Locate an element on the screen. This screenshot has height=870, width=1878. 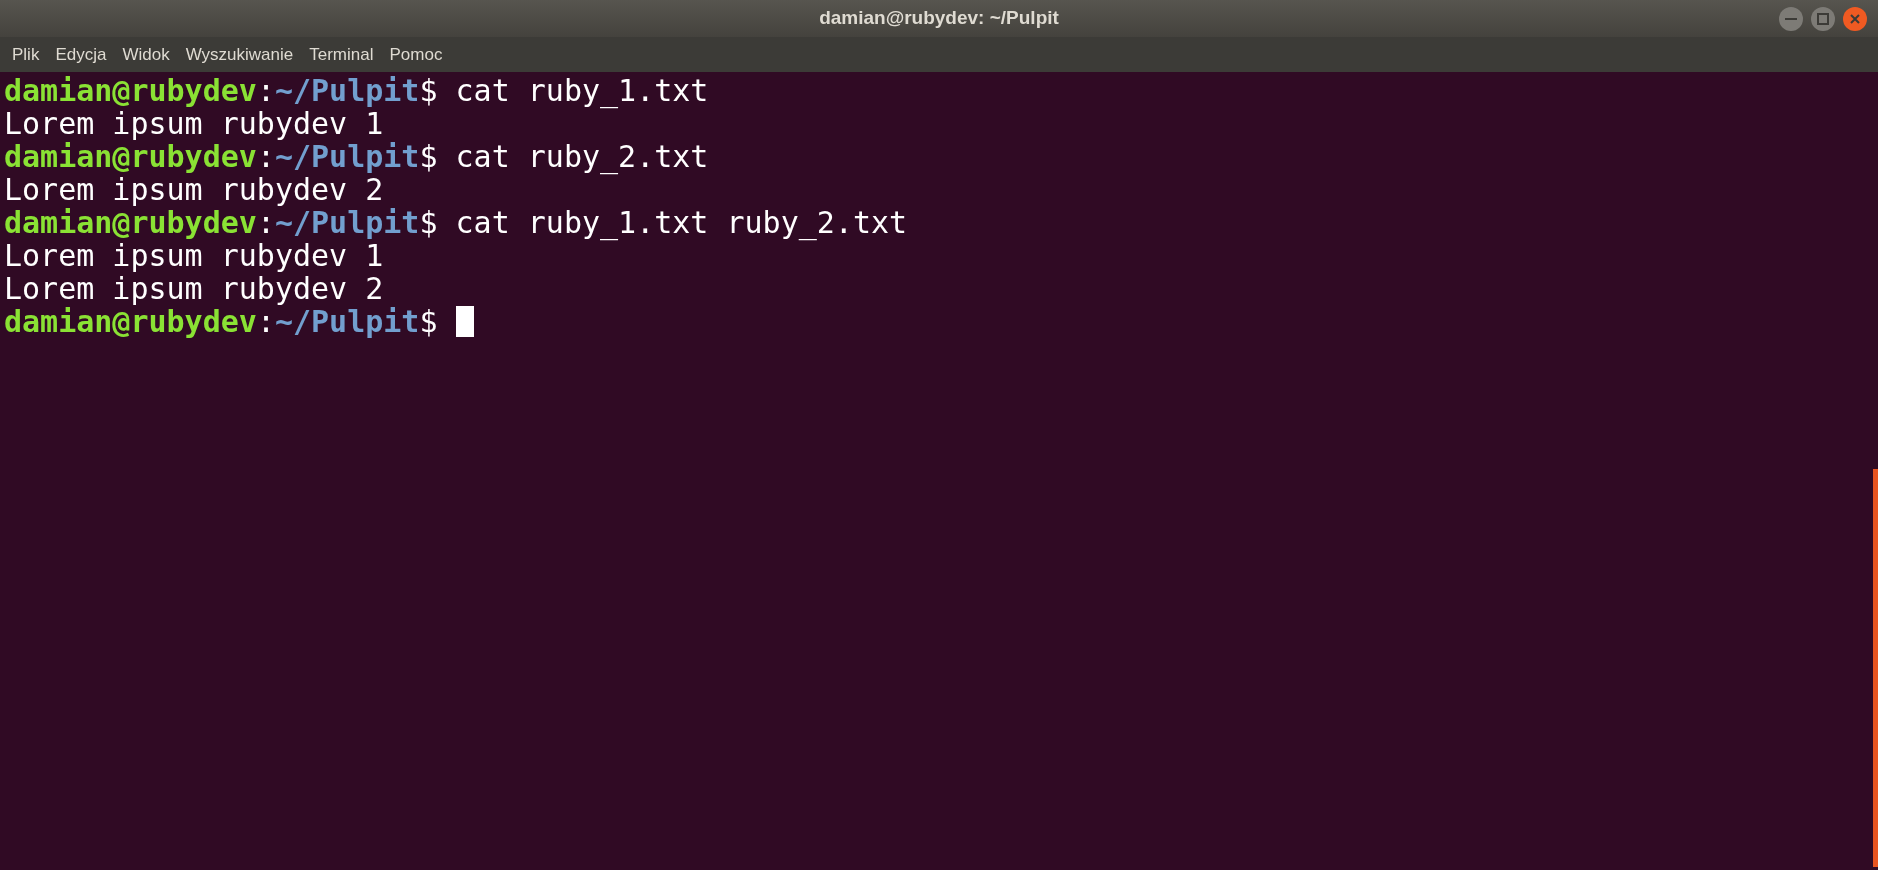
close-icon is located at coordinates (1855, 19).